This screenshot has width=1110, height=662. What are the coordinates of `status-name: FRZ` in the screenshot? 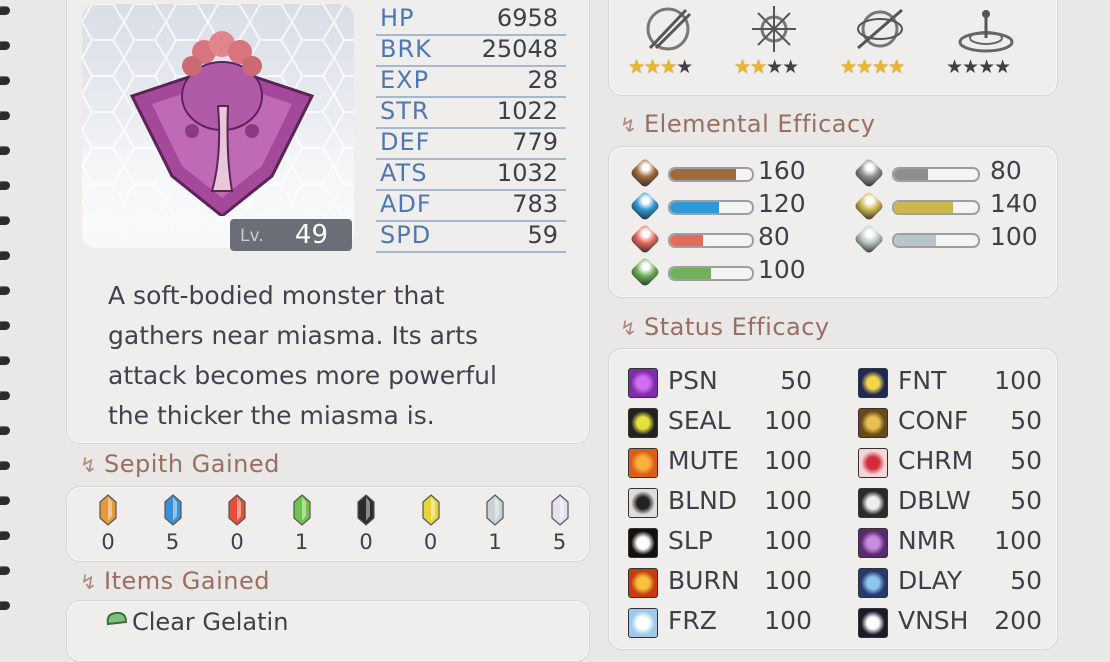 It's located at (692, 620).